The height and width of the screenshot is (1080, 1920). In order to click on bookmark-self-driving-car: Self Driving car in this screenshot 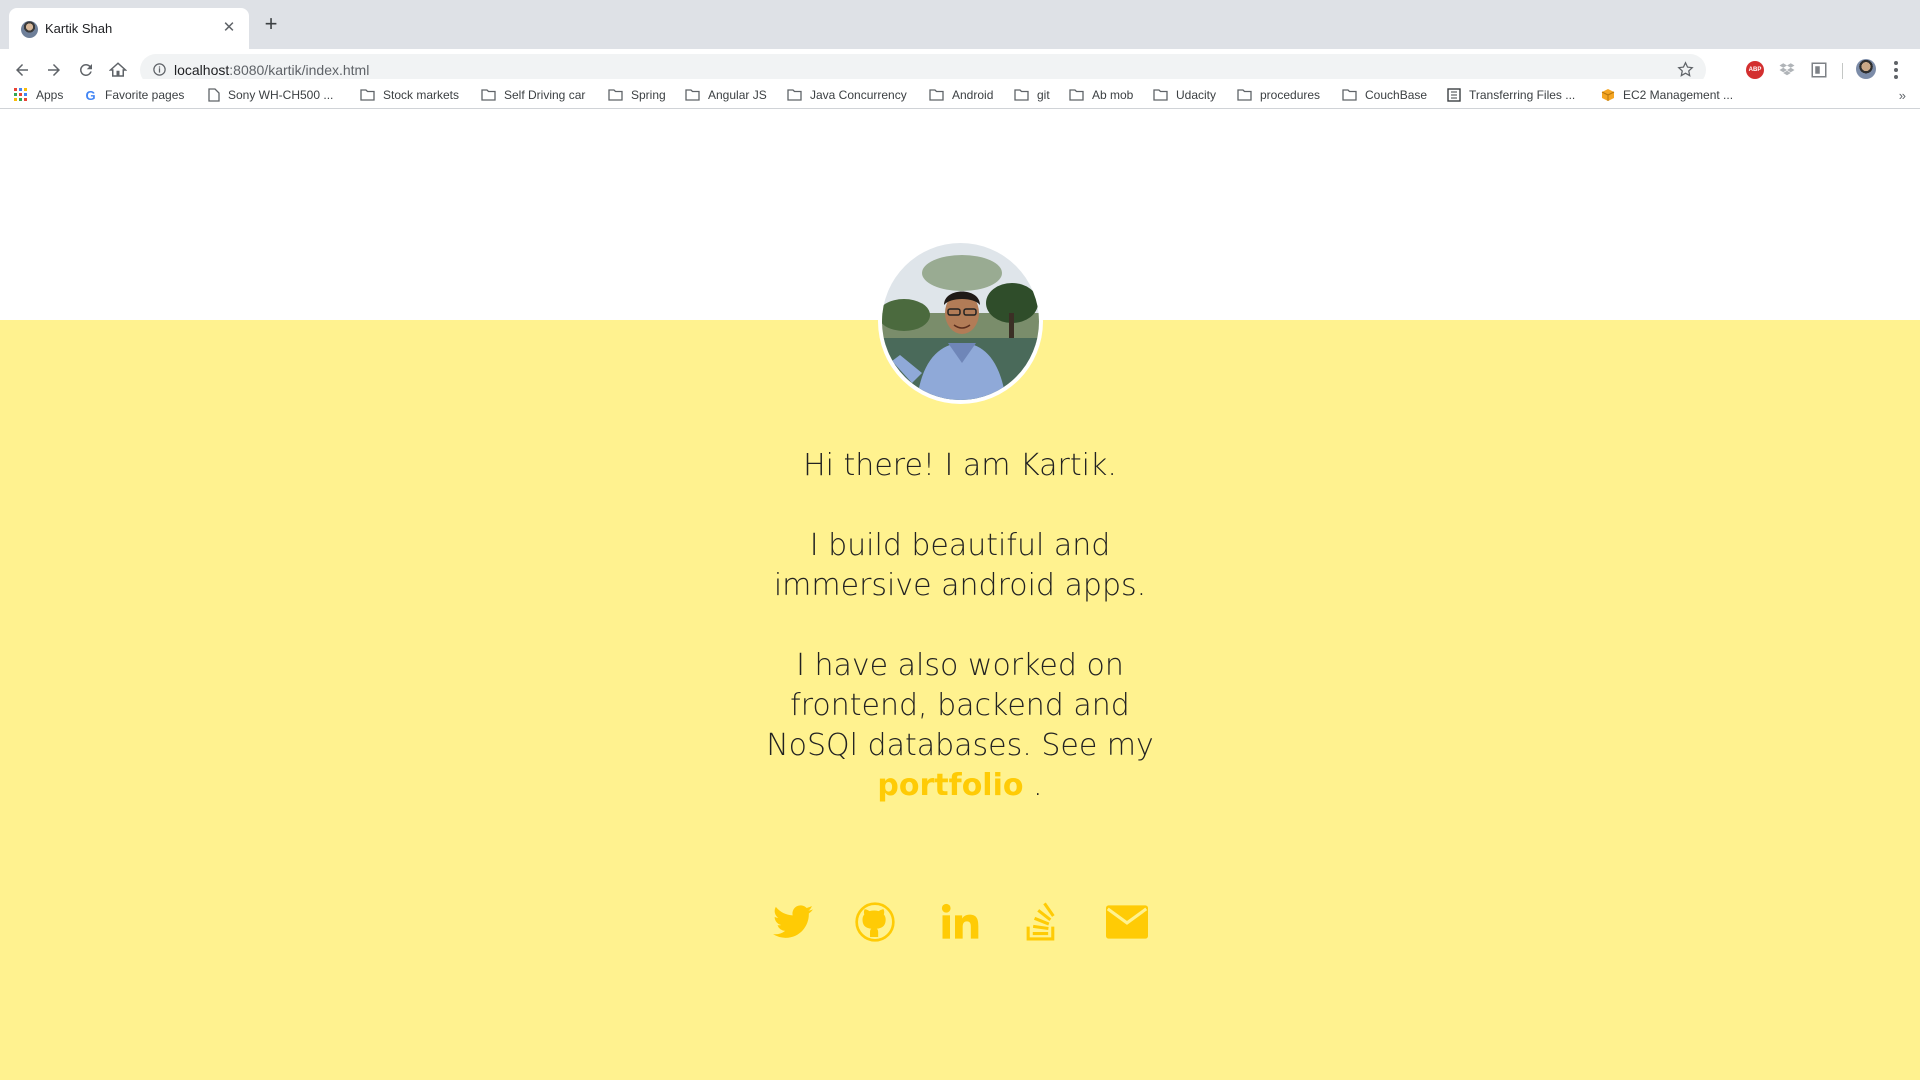, I will do `click(533, 95)`.